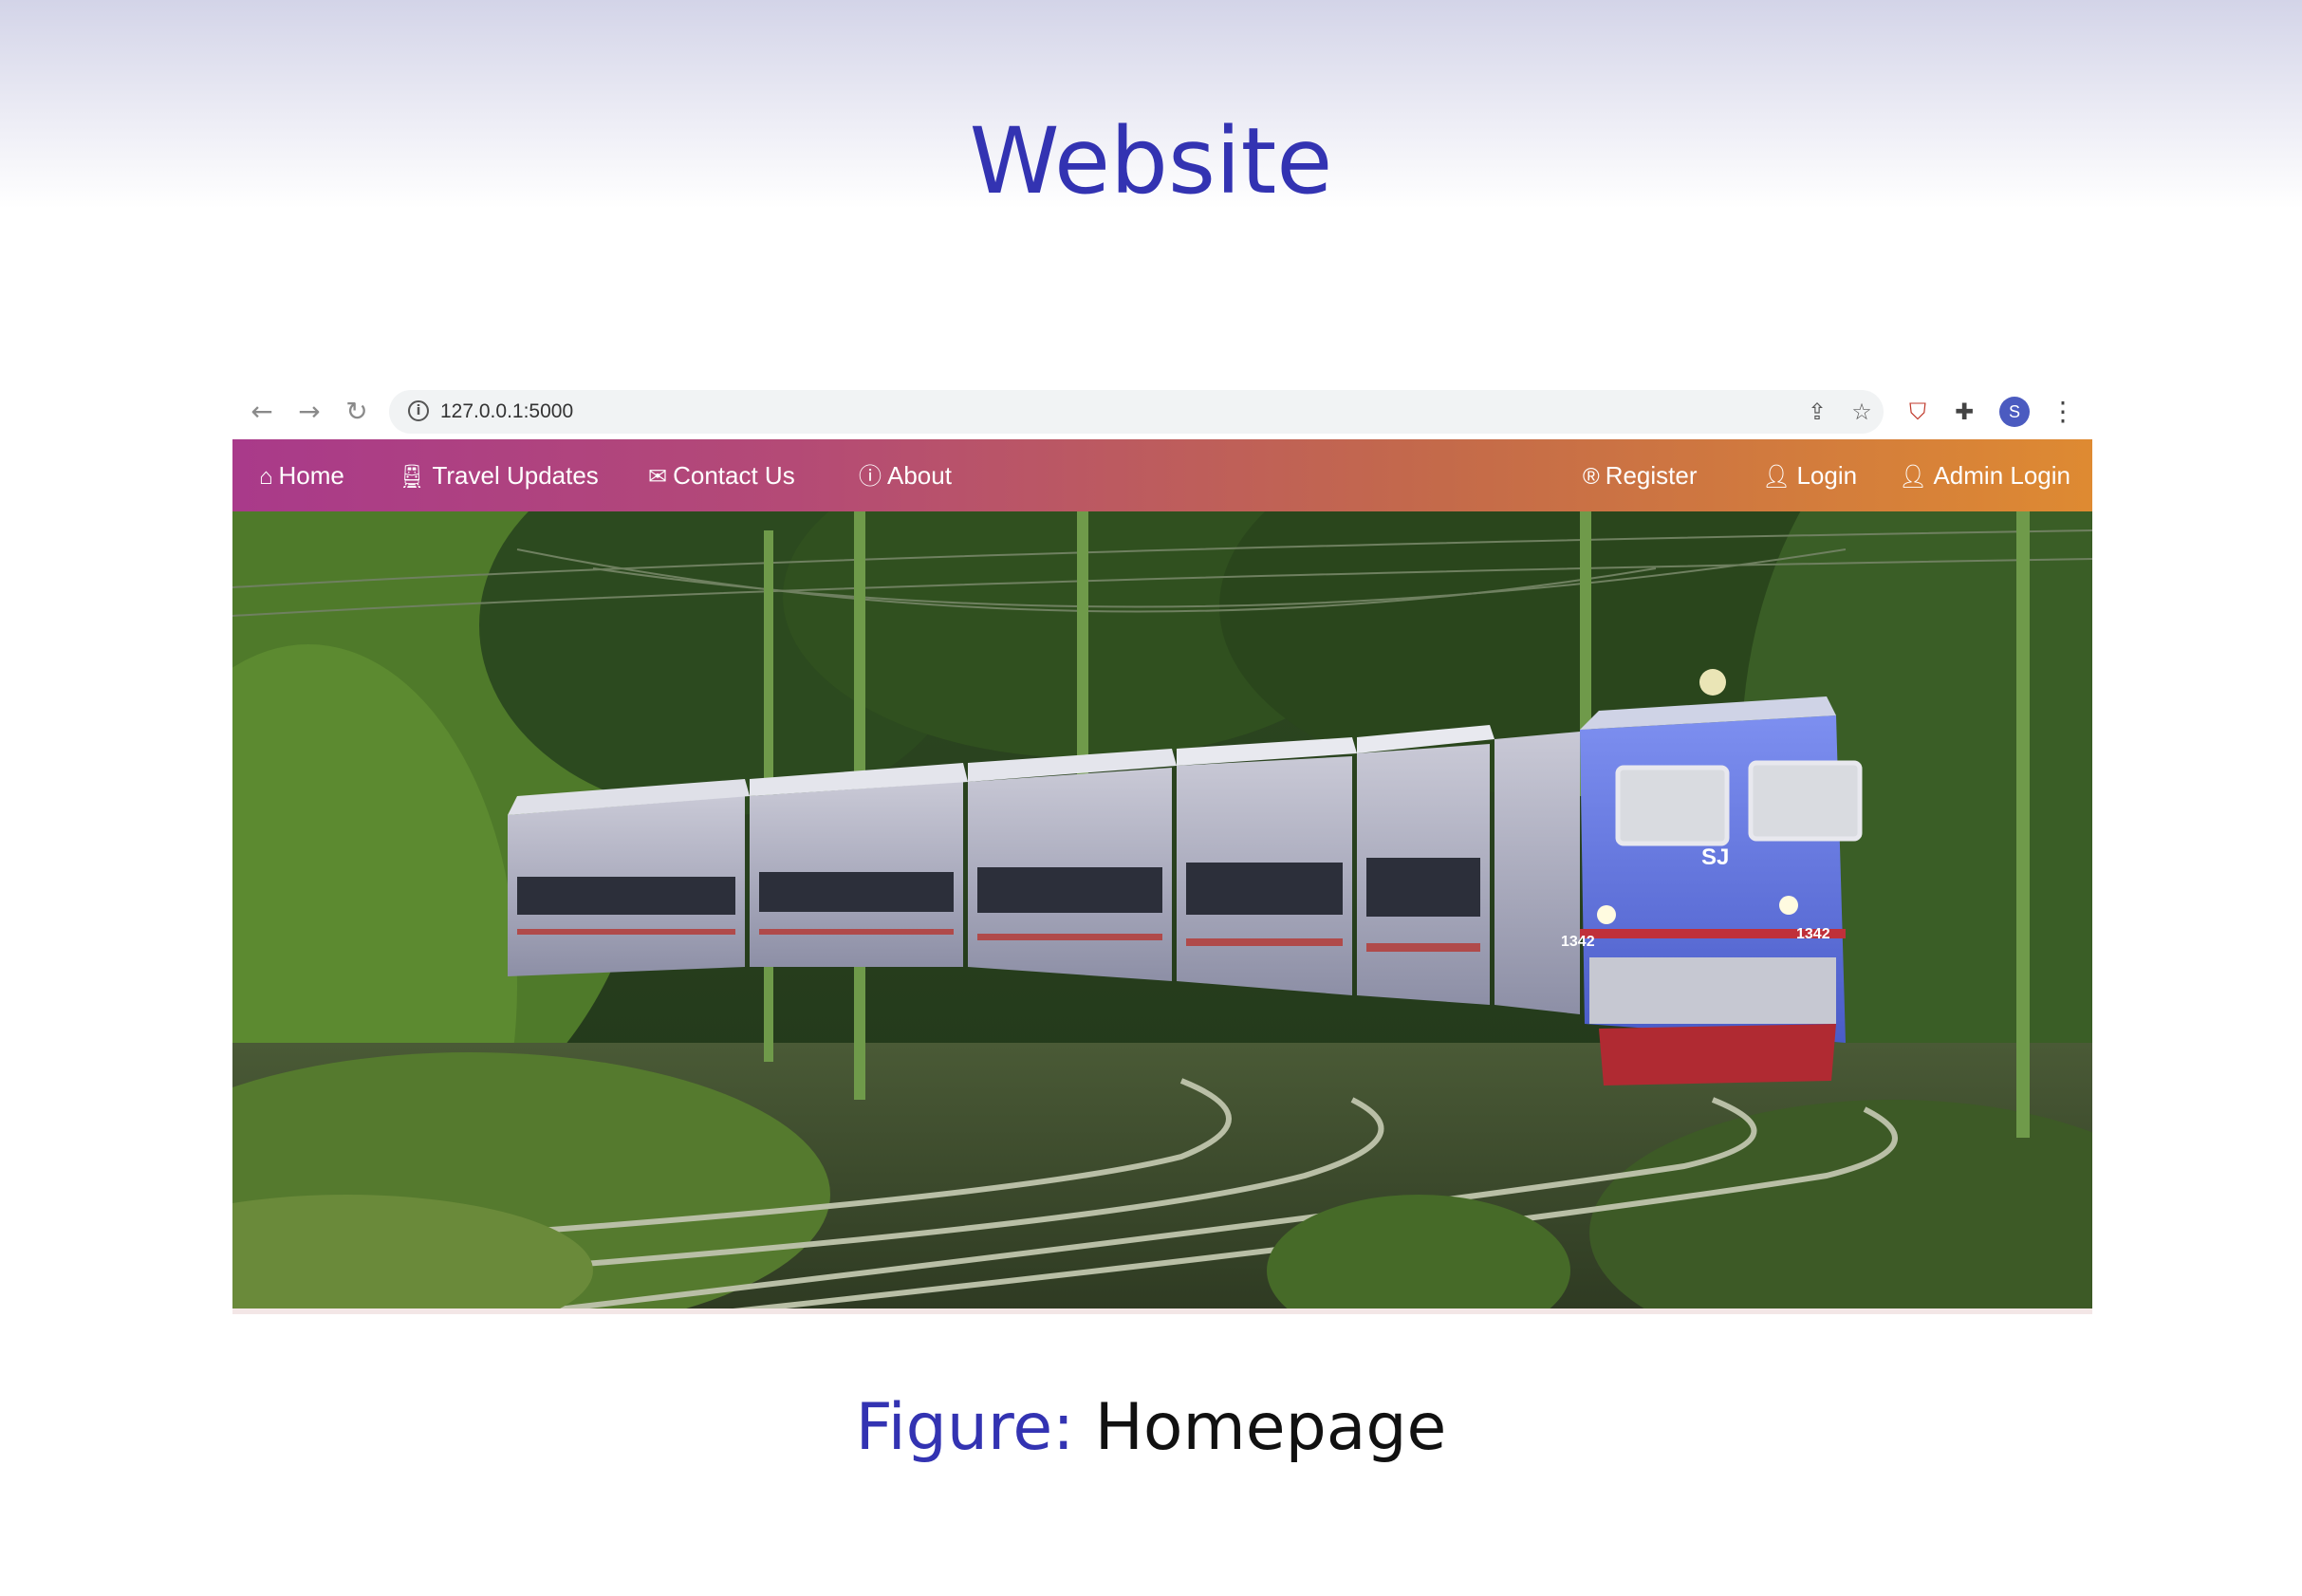  What do you see at coordinates (515, 475) in the screenshot?
I see `nav-travel-updates-label: Travel Updates` at bounding box center [515, 475].